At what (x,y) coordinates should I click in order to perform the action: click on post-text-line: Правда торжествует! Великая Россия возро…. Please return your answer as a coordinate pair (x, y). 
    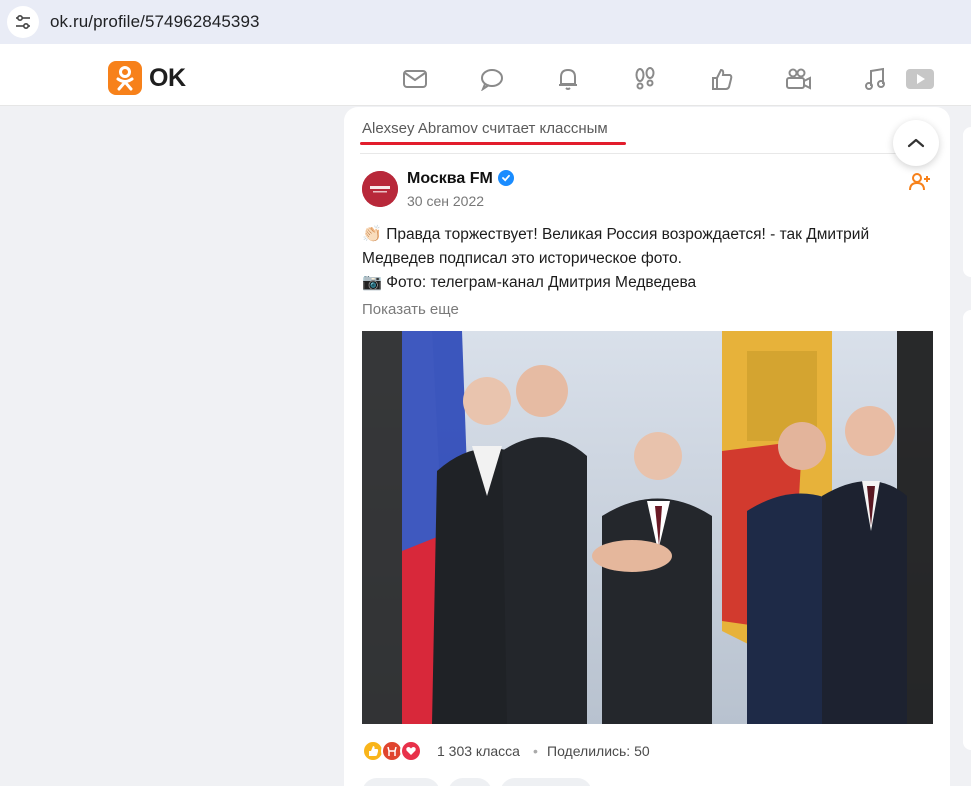
    Looking at the image, I should click on (616, 246).